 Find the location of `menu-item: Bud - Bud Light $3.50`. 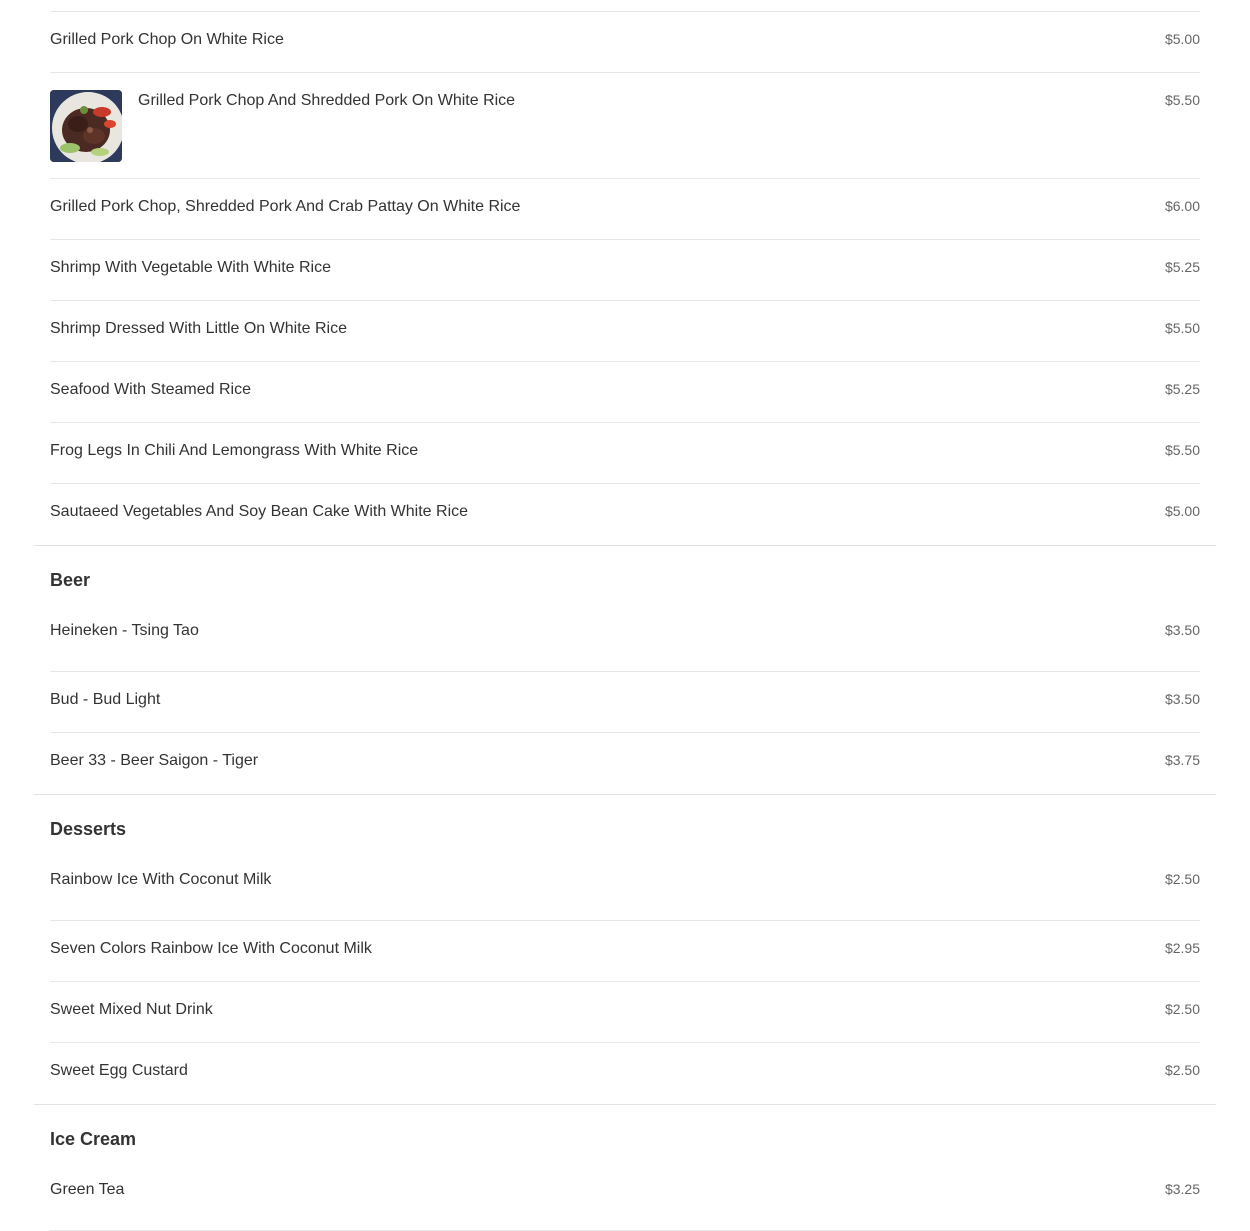

menu-item: Bud - Bud Light $3.50 is located at coordinates (625, 702).